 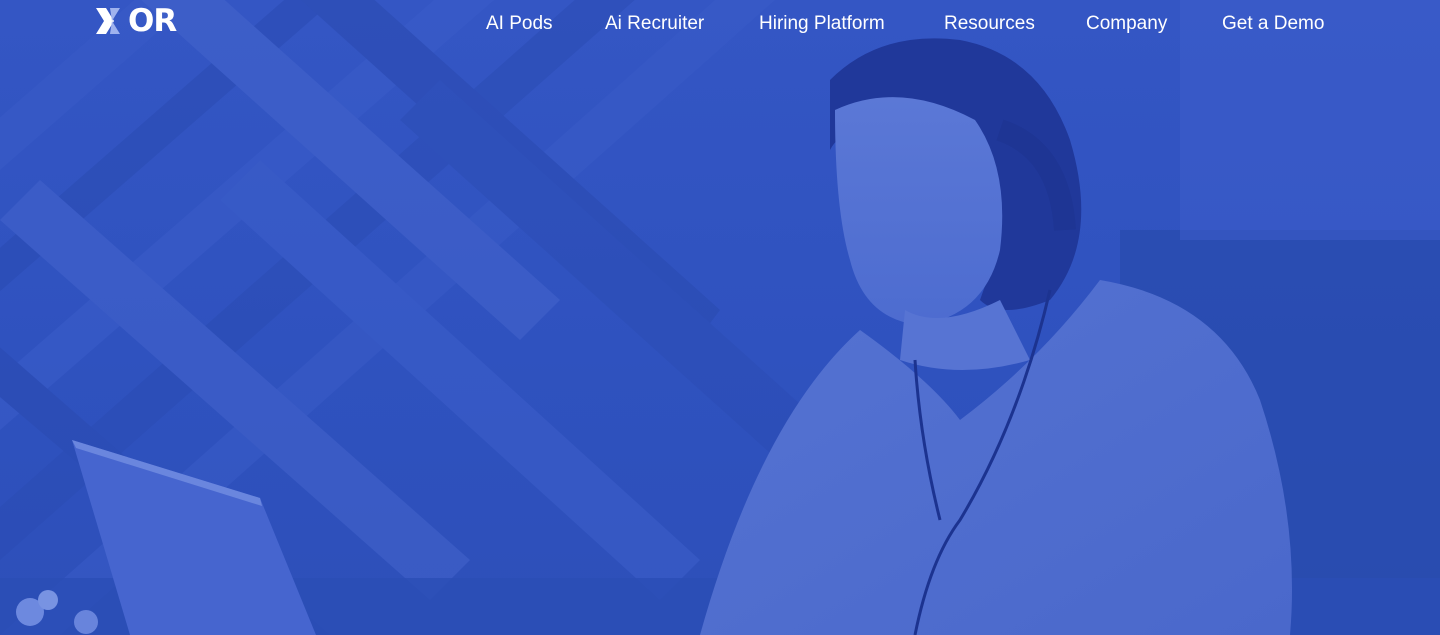 I want to click on nav-item-ai-recruiter: Ai Recruiter, so click(x=654, y=24).